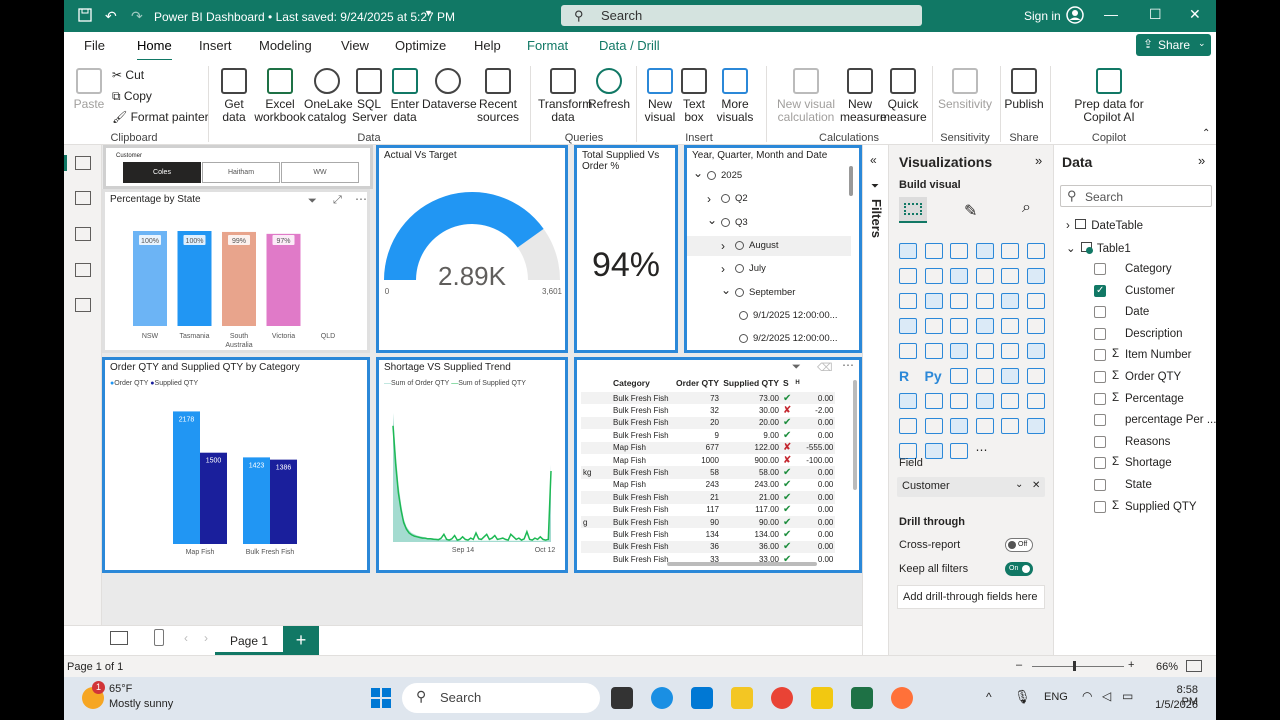 Image resolution: width=1280 pixels, height=720 pixels. Describe the element at coordinates (642, 383) in the screenshot. I see `column-header: Category` at that location.